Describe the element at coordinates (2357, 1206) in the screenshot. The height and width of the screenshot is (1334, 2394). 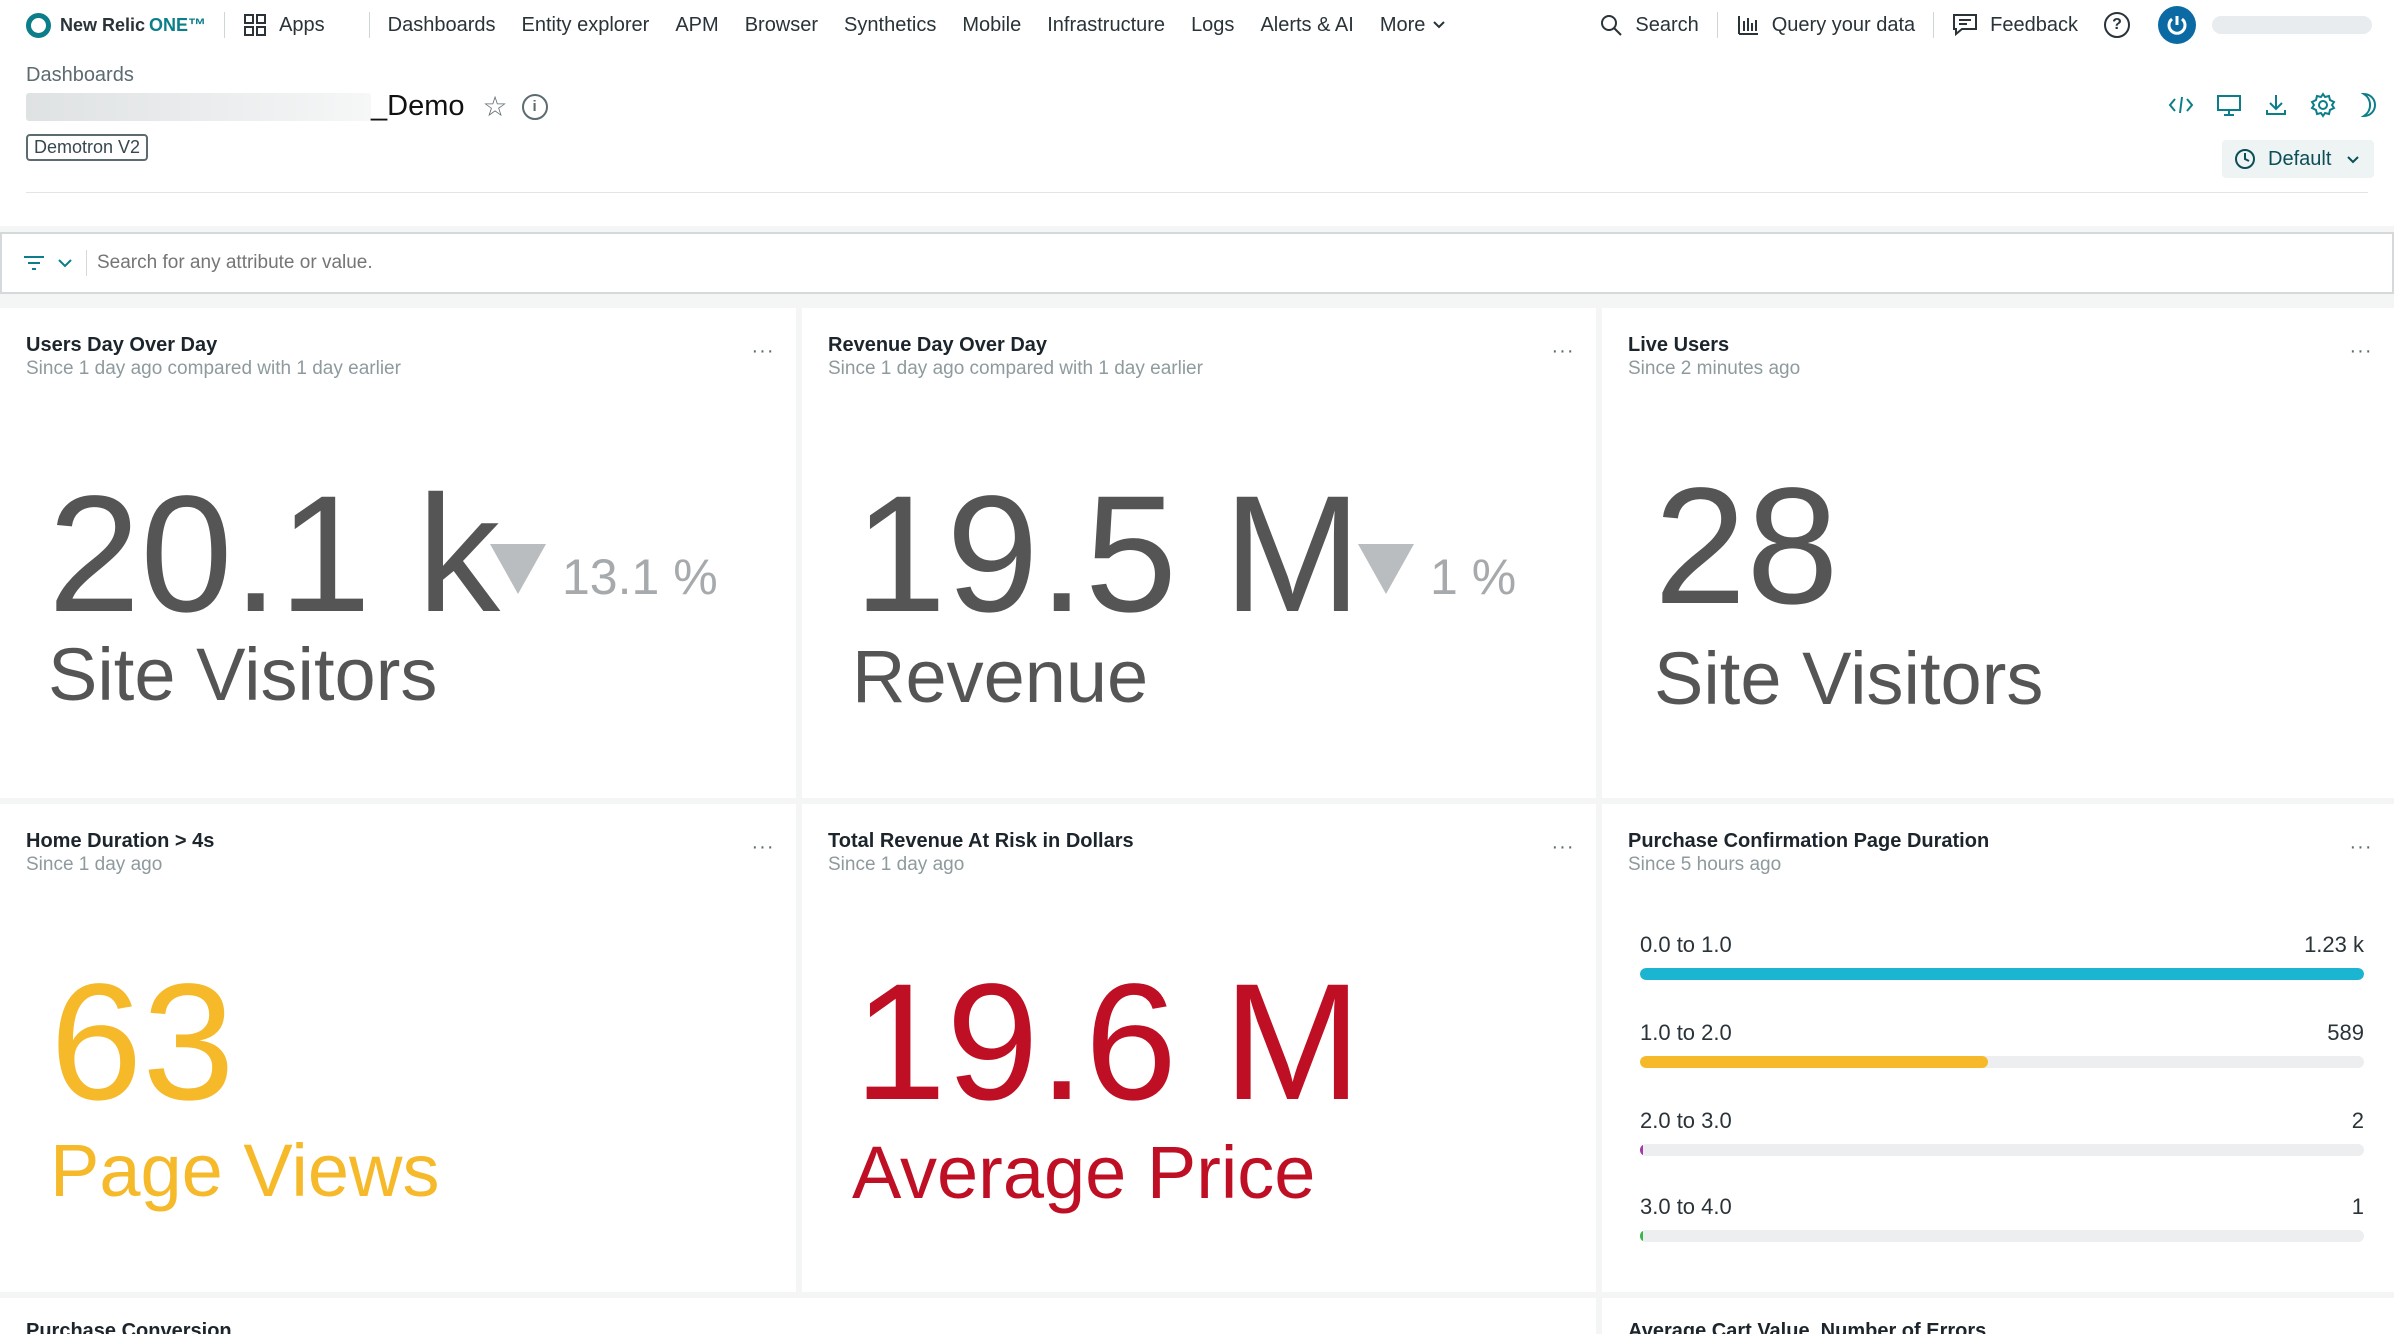
I see `histogram-bucket-value: 1` at that location.